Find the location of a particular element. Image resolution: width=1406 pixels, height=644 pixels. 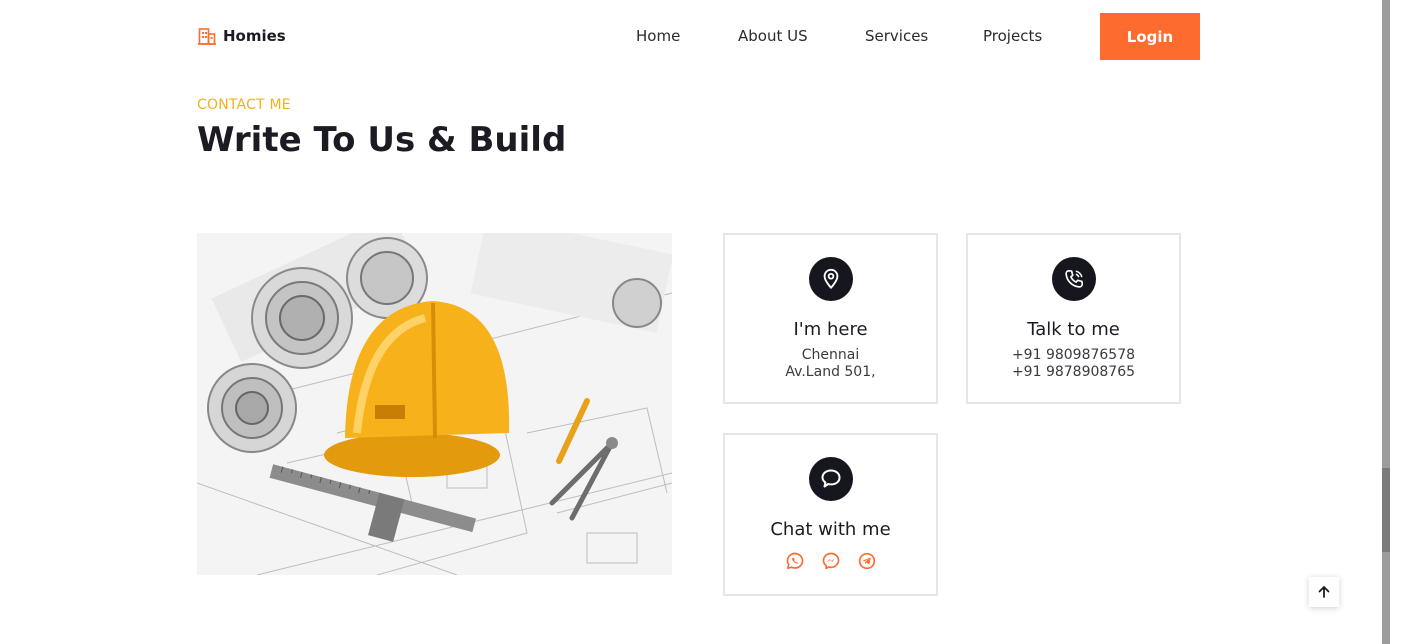

map-pin-icon is located at coordinates (831, 279).